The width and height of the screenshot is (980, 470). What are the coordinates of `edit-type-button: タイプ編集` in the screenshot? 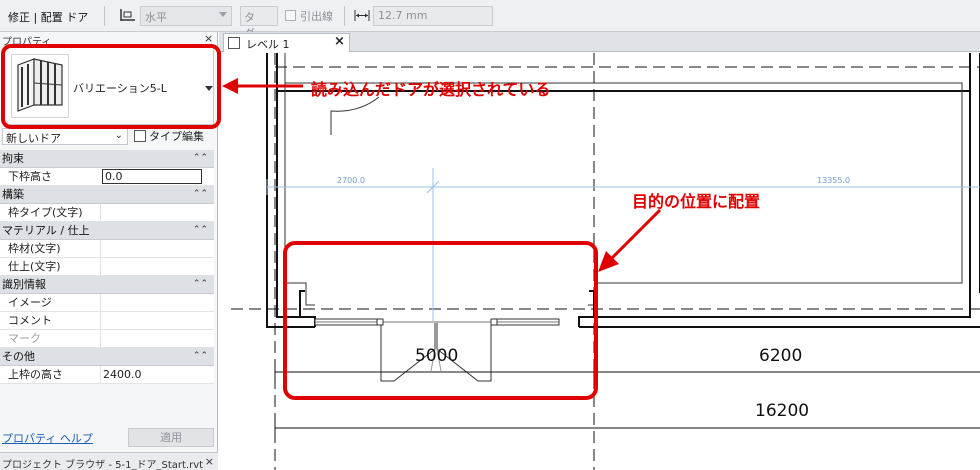 It's located at (169, 136).